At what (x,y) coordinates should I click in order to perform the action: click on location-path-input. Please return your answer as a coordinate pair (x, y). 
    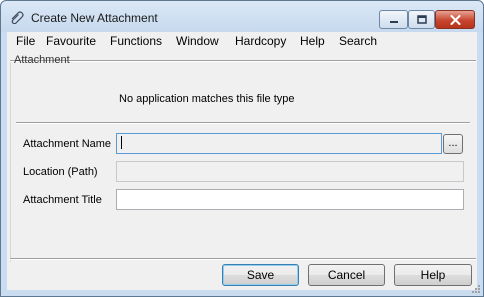
    Looking at the image, I should click on (290, 171).